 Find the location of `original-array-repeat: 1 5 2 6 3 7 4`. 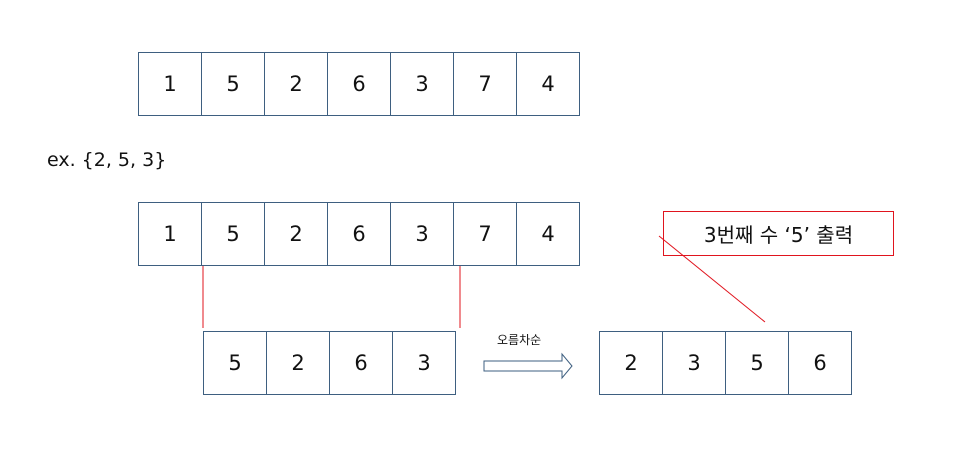

original-array-repeat: 1 5 2 6 3 7 4 is located at coordinates (359, 234).